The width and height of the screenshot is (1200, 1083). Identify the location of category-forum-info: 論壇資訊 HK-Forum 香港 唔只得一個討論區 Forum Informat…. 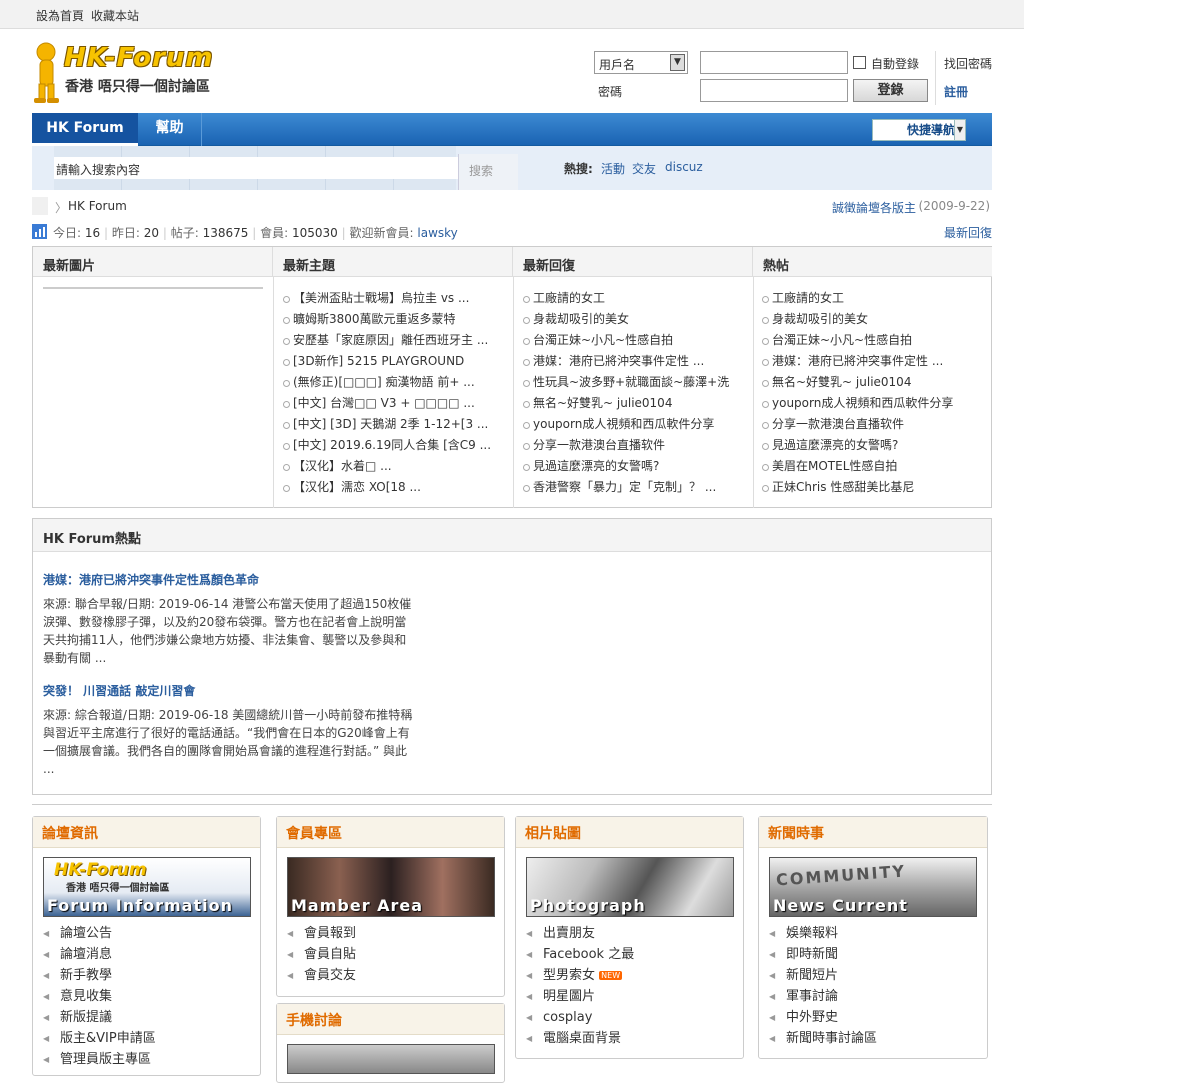
(146, 946).